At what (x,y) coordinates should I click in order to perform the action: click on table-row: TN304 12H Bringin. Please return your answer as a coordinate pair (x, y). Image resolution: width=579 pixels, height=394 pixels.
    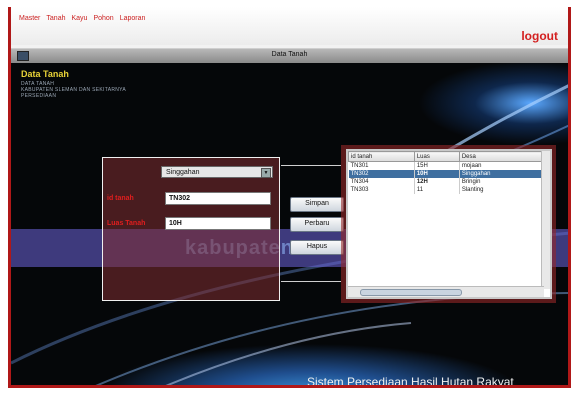
    Looking at the image, I should click on (446, 182).